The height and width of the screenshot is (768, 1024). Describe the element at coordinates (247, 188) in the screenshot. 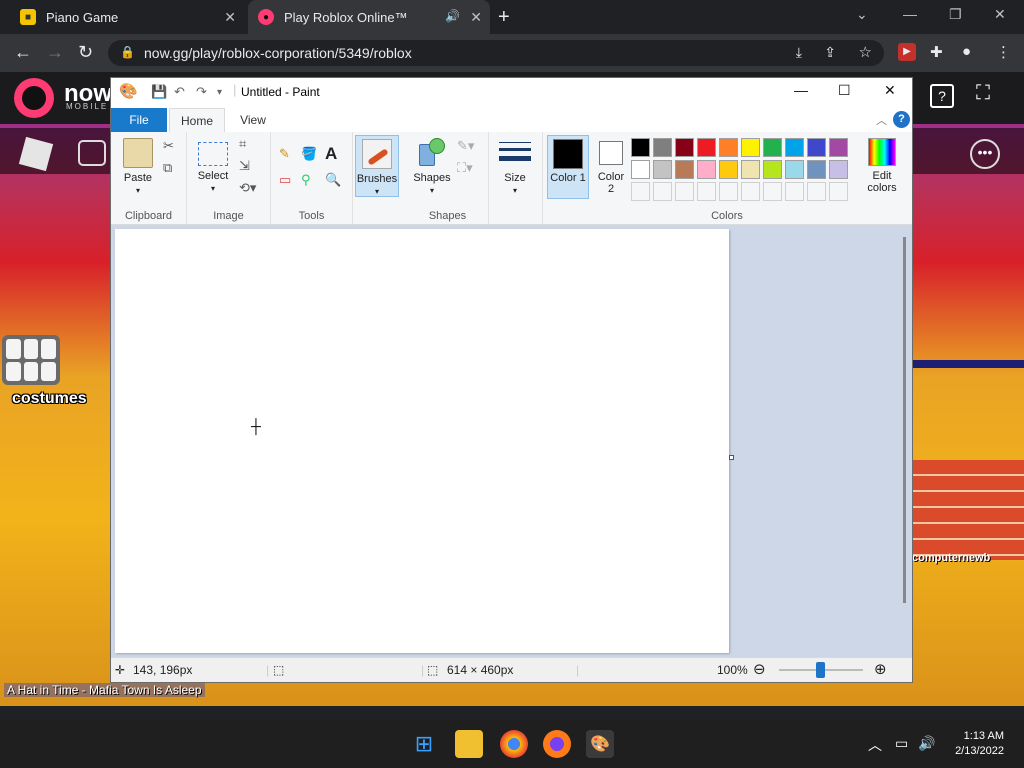

I see `rotate-icon: ⟲▾` at that location.